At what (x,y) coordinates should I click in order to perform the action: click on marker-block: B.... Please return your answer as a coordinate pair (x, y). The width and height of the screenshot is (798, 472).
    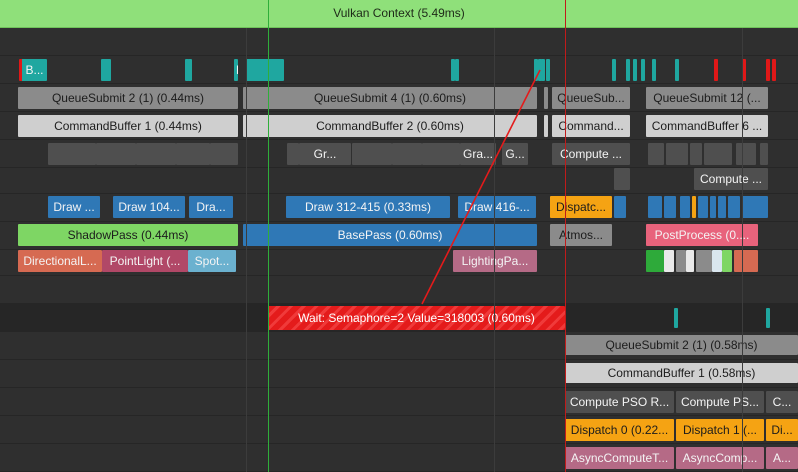
    Looking at the image, I should click on (33, 70).